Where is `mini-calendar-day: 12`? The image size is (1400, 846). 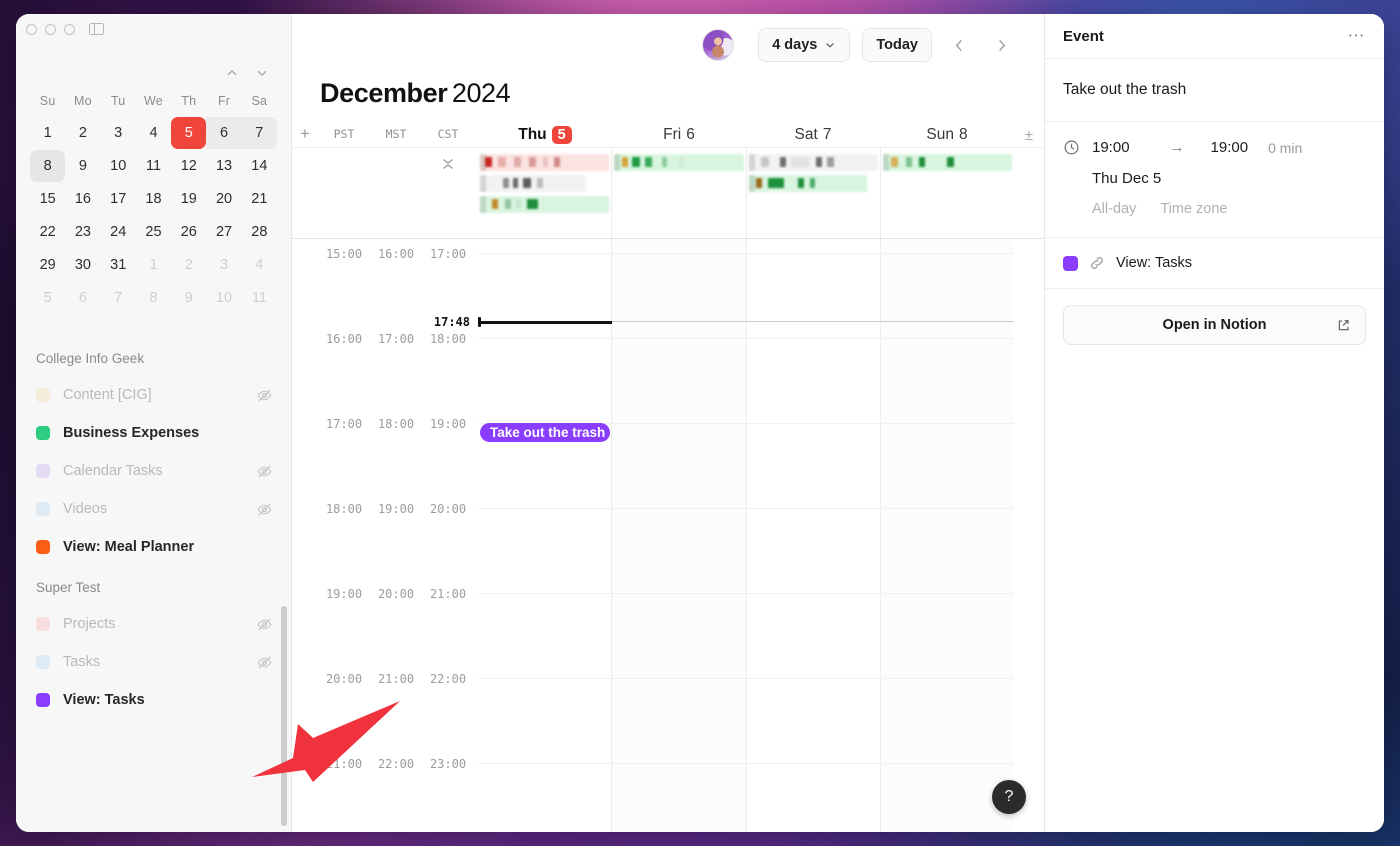 mini-calendar-day: 12 is located at coordinates (188, 166).